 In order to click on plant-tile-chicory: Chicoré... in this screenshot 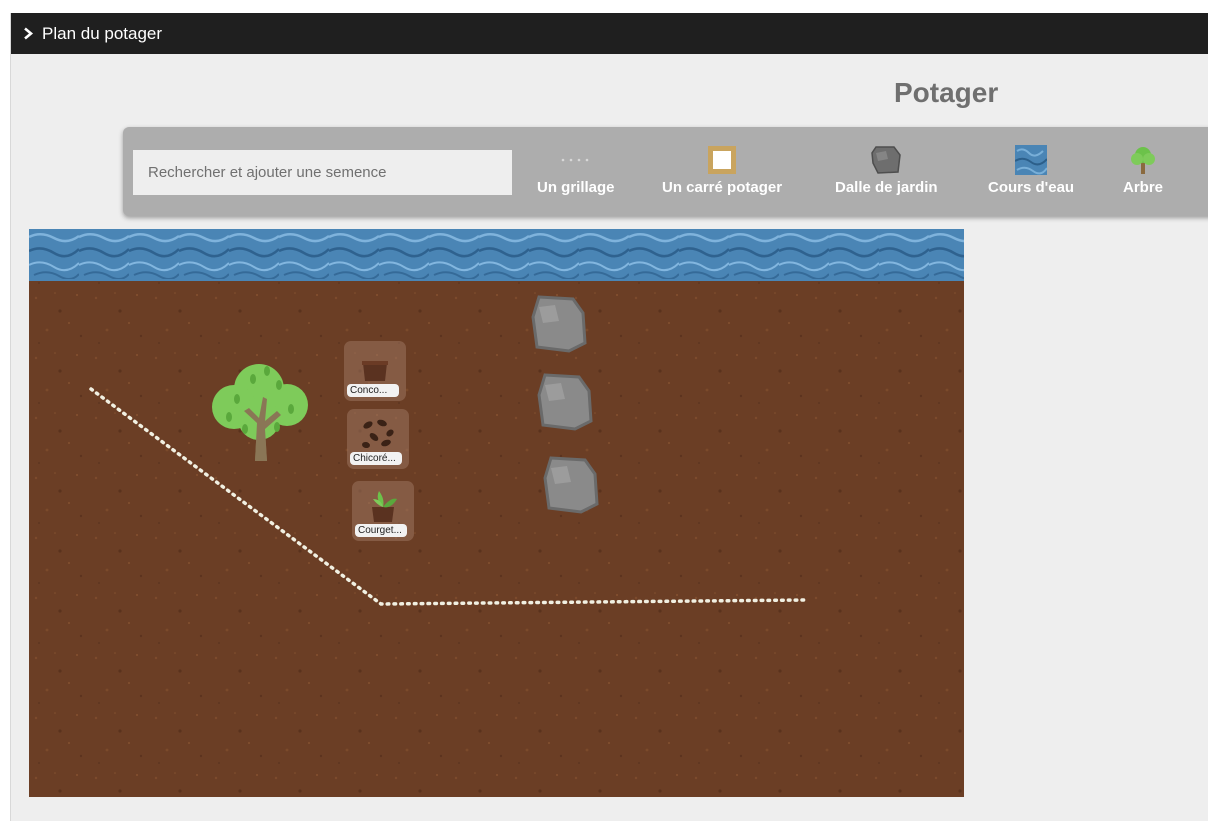, I will do `click(378, 439)`.